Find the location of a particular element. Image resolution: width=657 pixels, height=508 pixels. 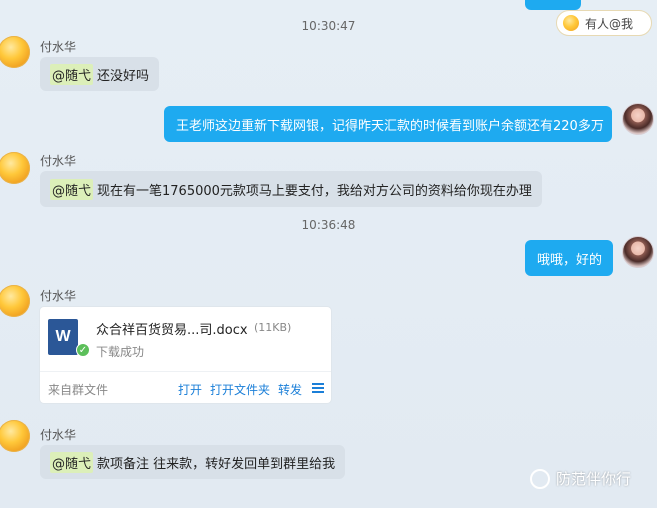

message-text: 款项备注 往来款，转好发回单到群里给我 is located at coordinates (216, 464).